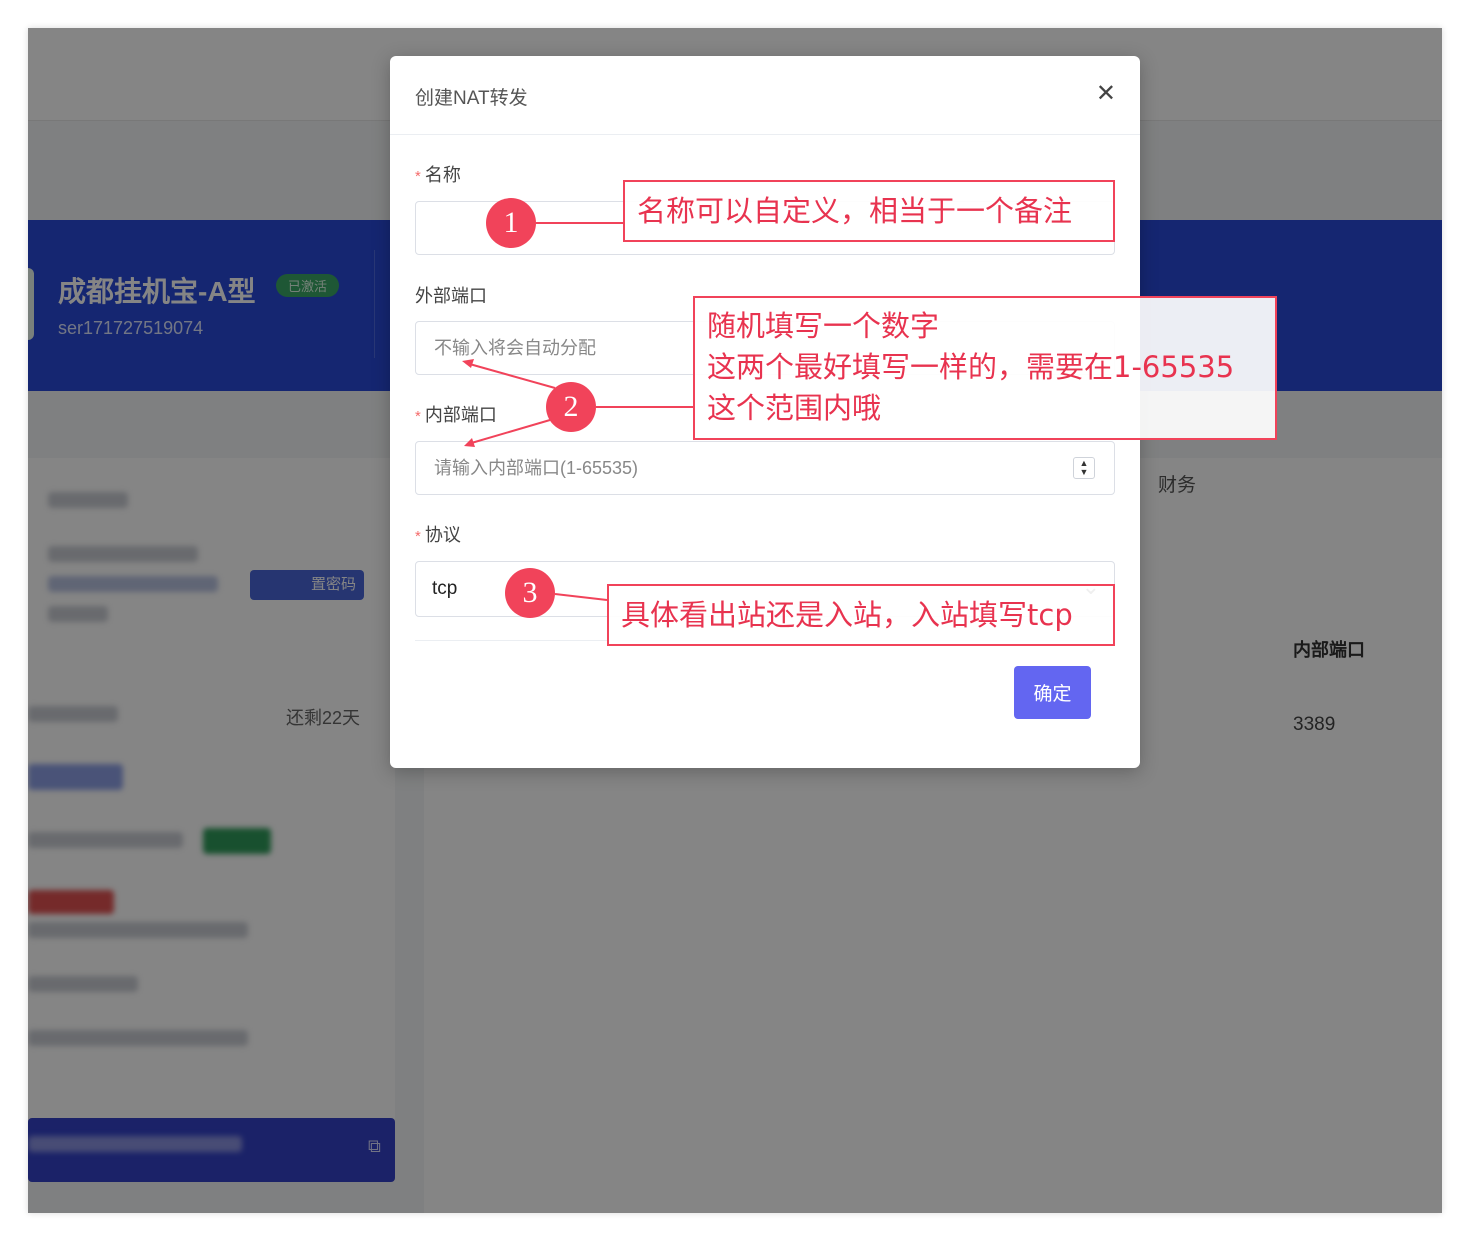  Describe the element at coordinates (794, 408) in the screenshot. I see `note-line: 这个范围内哦` at that location.